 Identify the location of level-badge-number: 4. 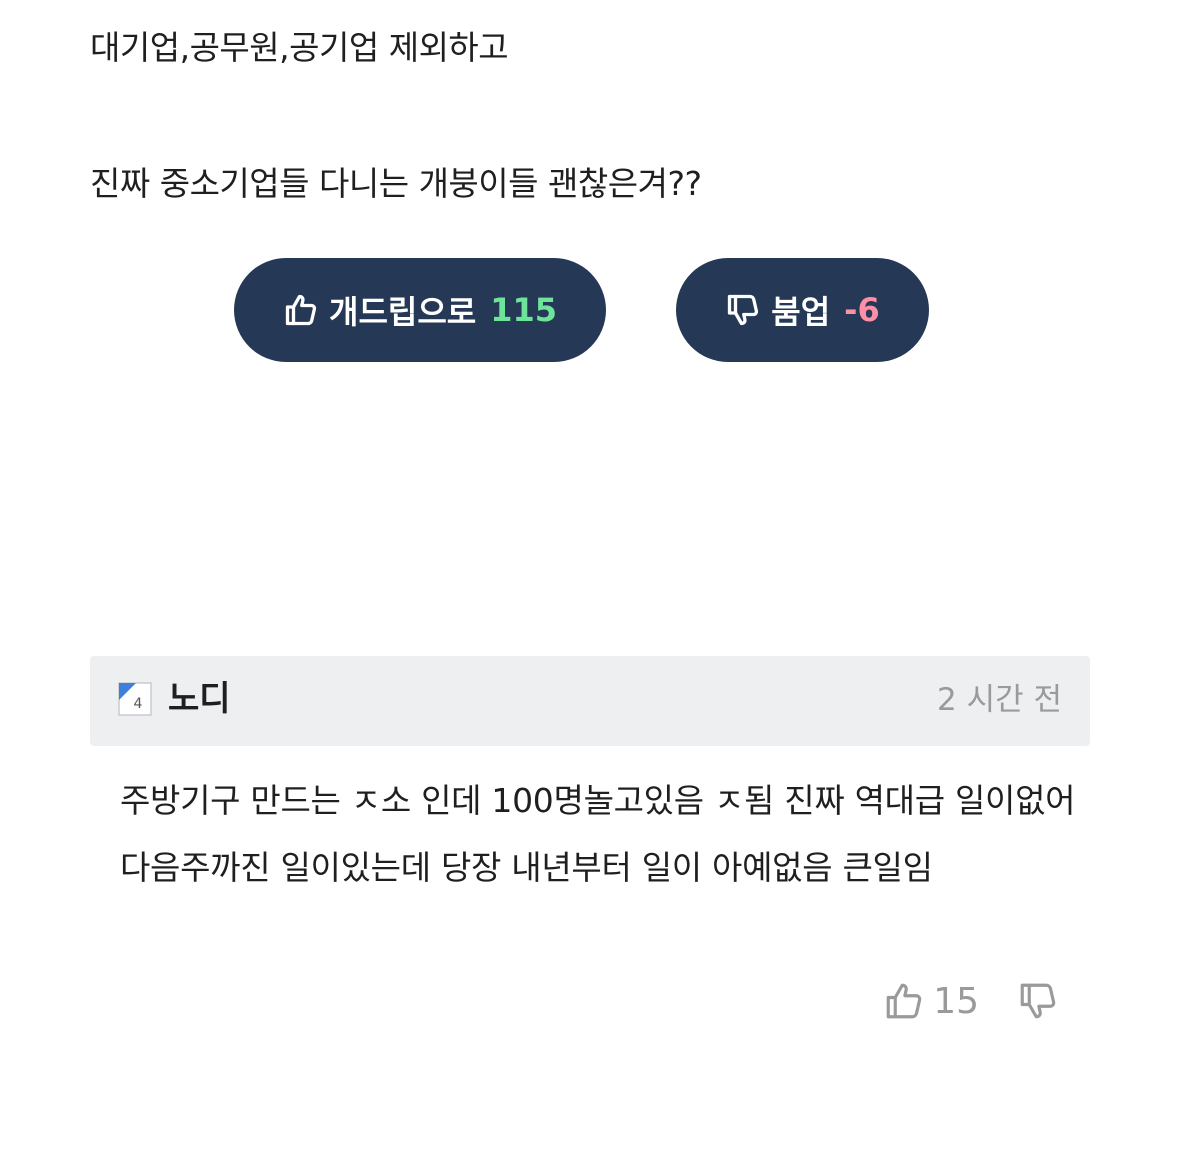
(138, 704).